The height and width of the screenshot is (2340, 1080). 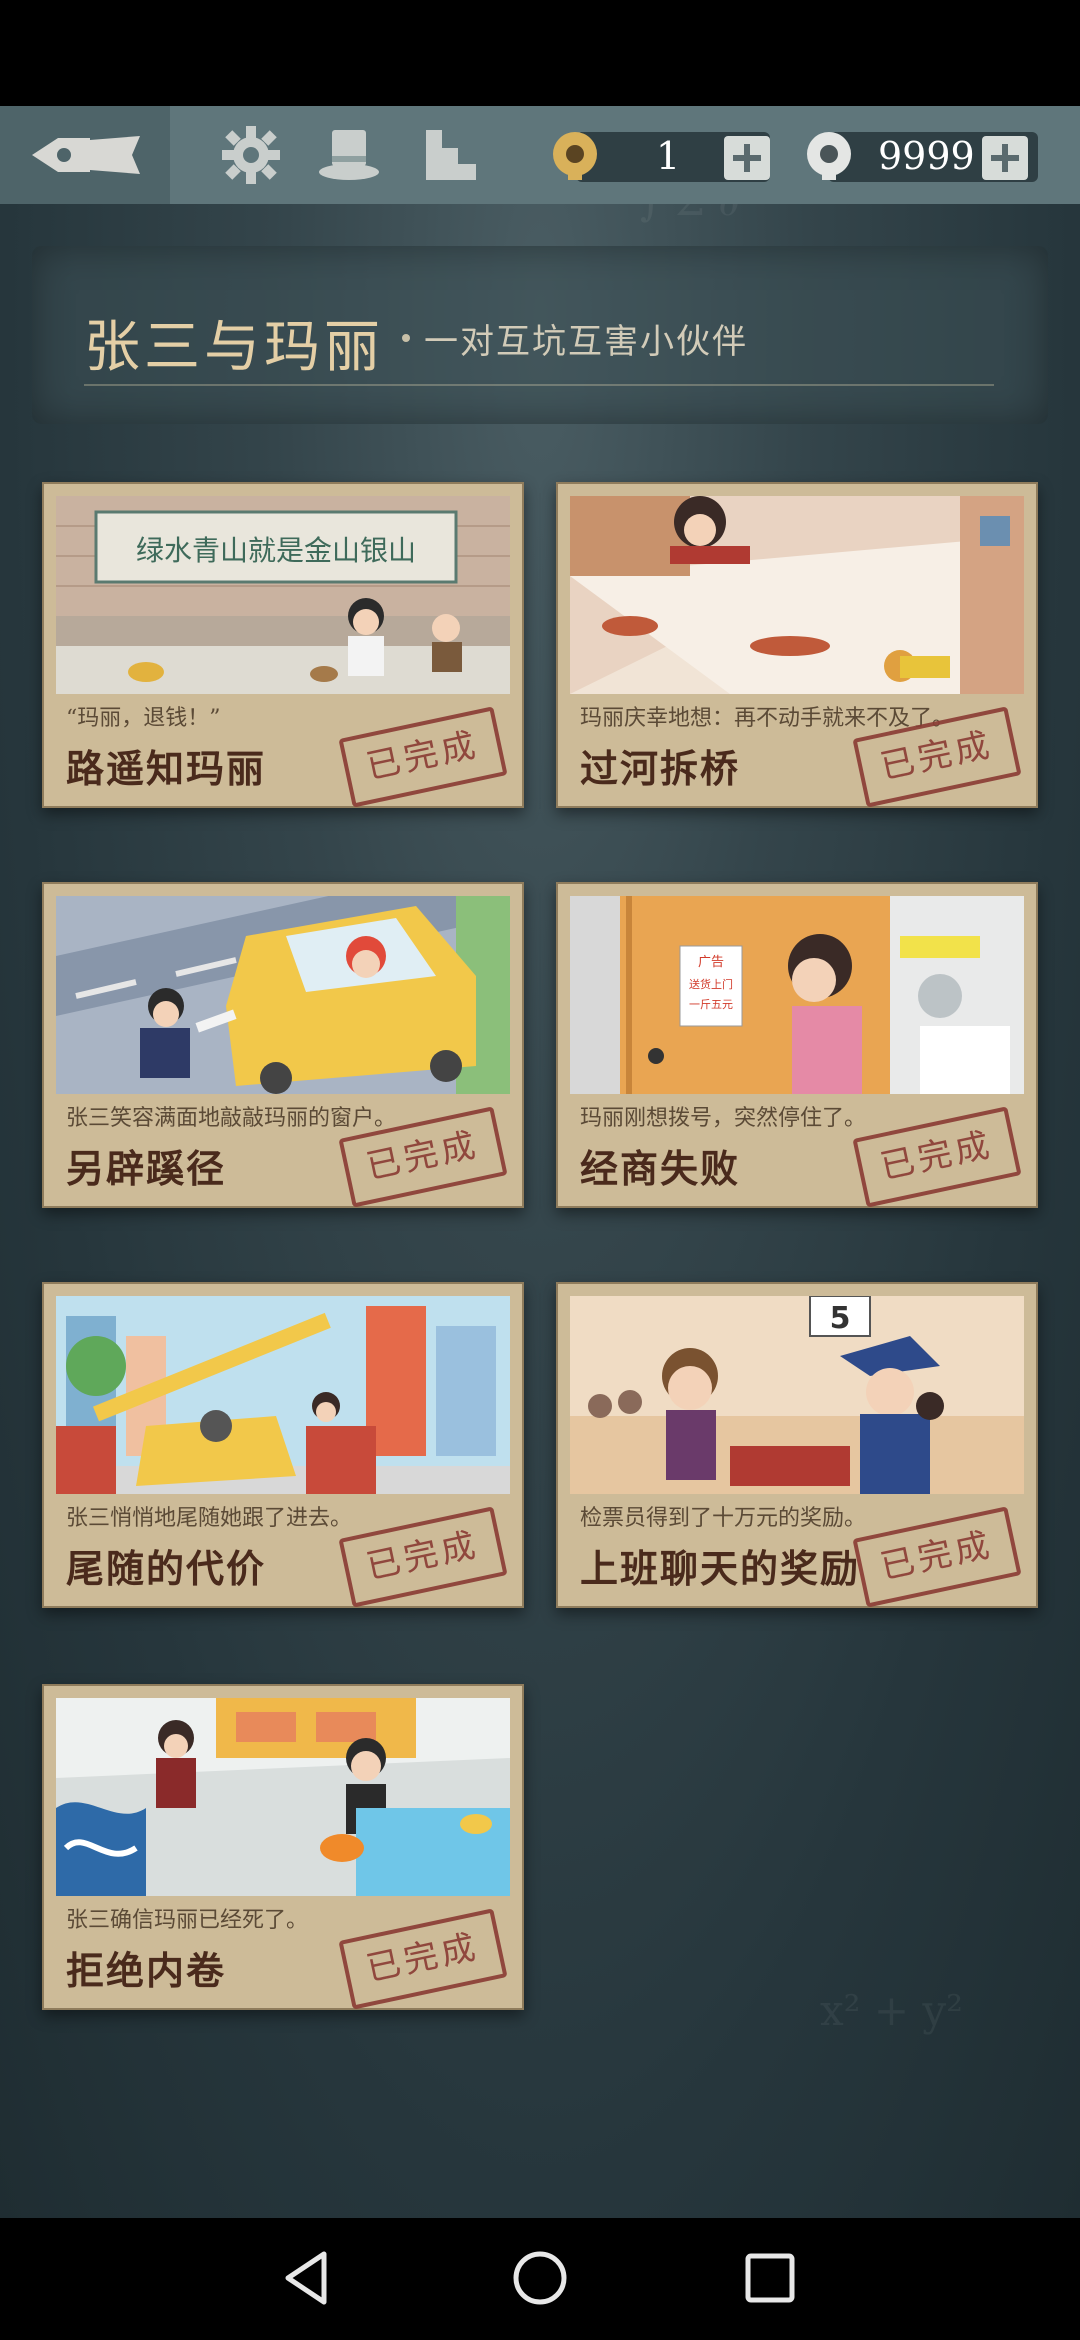 I want to click on coin-token-icon, so click(x=829, y=156).